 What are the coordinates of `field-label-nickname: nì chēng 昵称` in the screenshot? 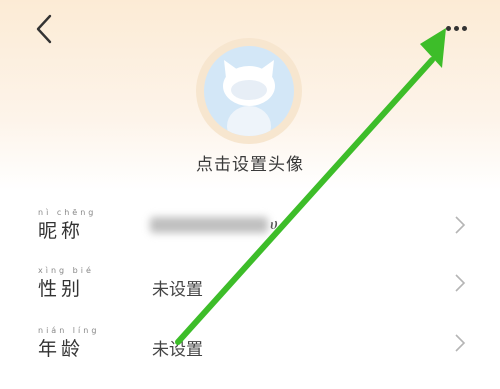 It's located at (67, 225).